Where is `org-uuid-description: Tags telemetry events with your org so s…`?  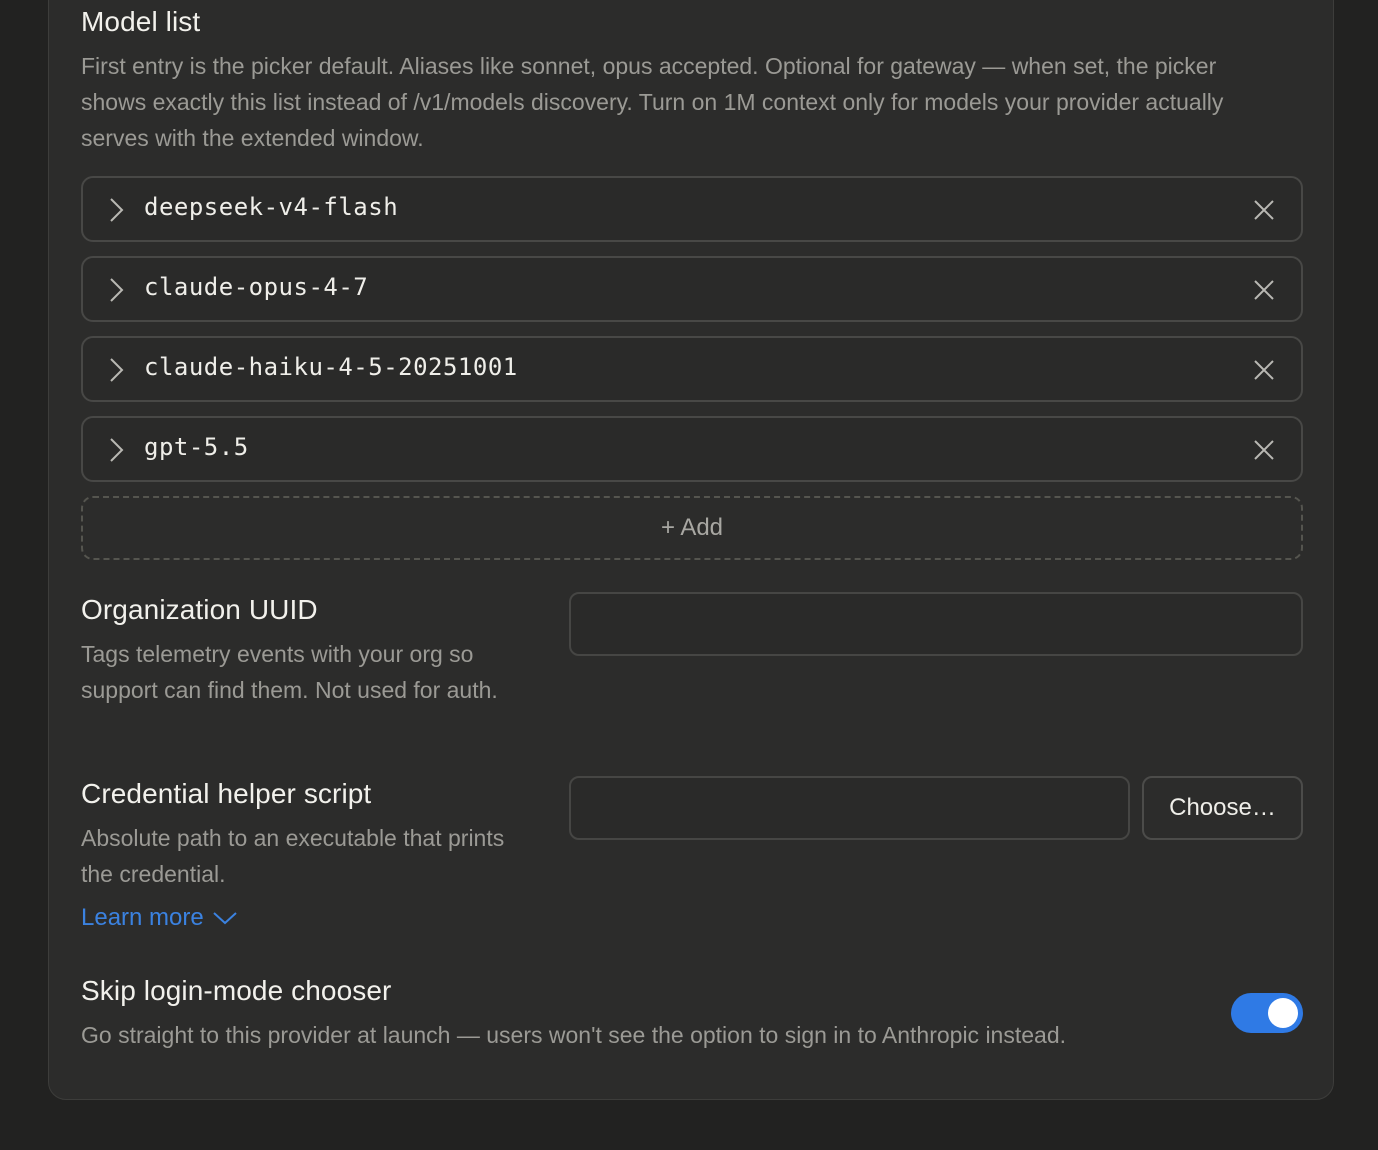
org-uuid-description: Tags telemetry events with your org so s… is located at coordinates (289, 672).